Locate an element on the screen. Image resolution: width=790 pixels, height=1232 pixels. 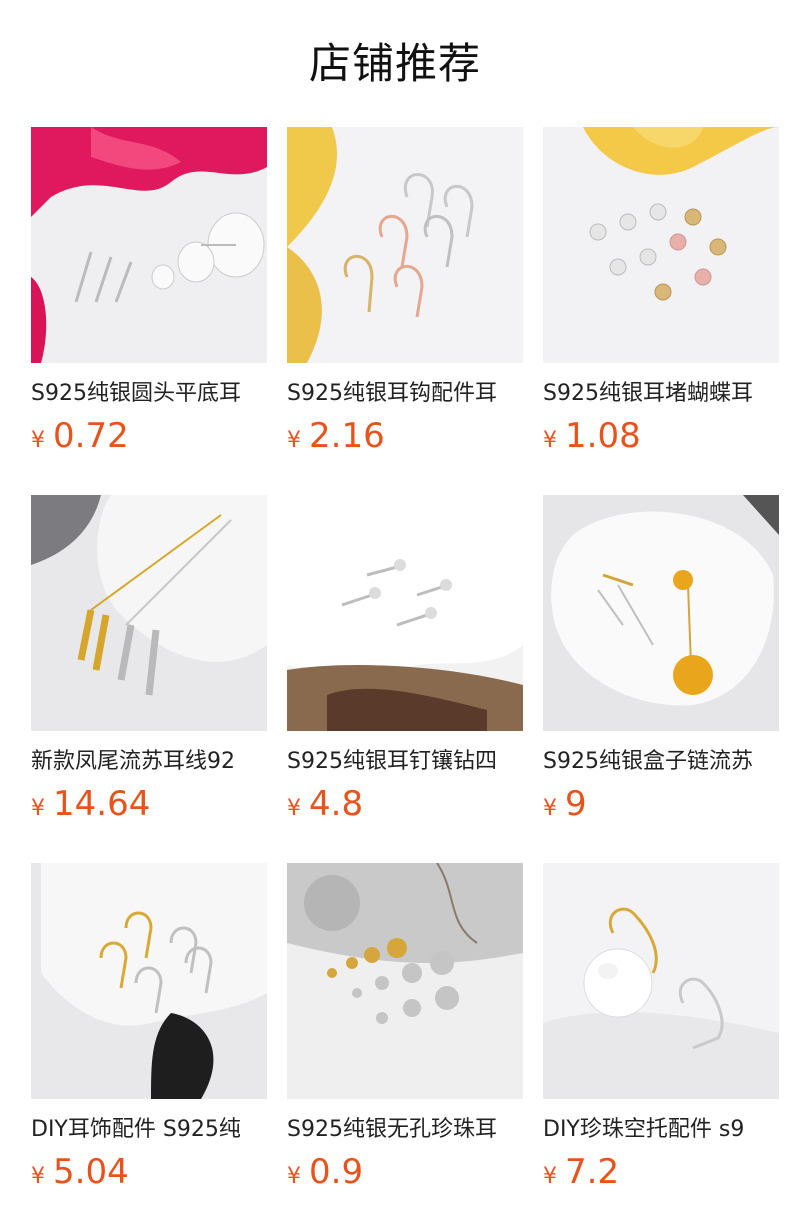
product-card: S925纯银耳钉镶钻四 ¥4.8 is located at coordinates (405, 659).